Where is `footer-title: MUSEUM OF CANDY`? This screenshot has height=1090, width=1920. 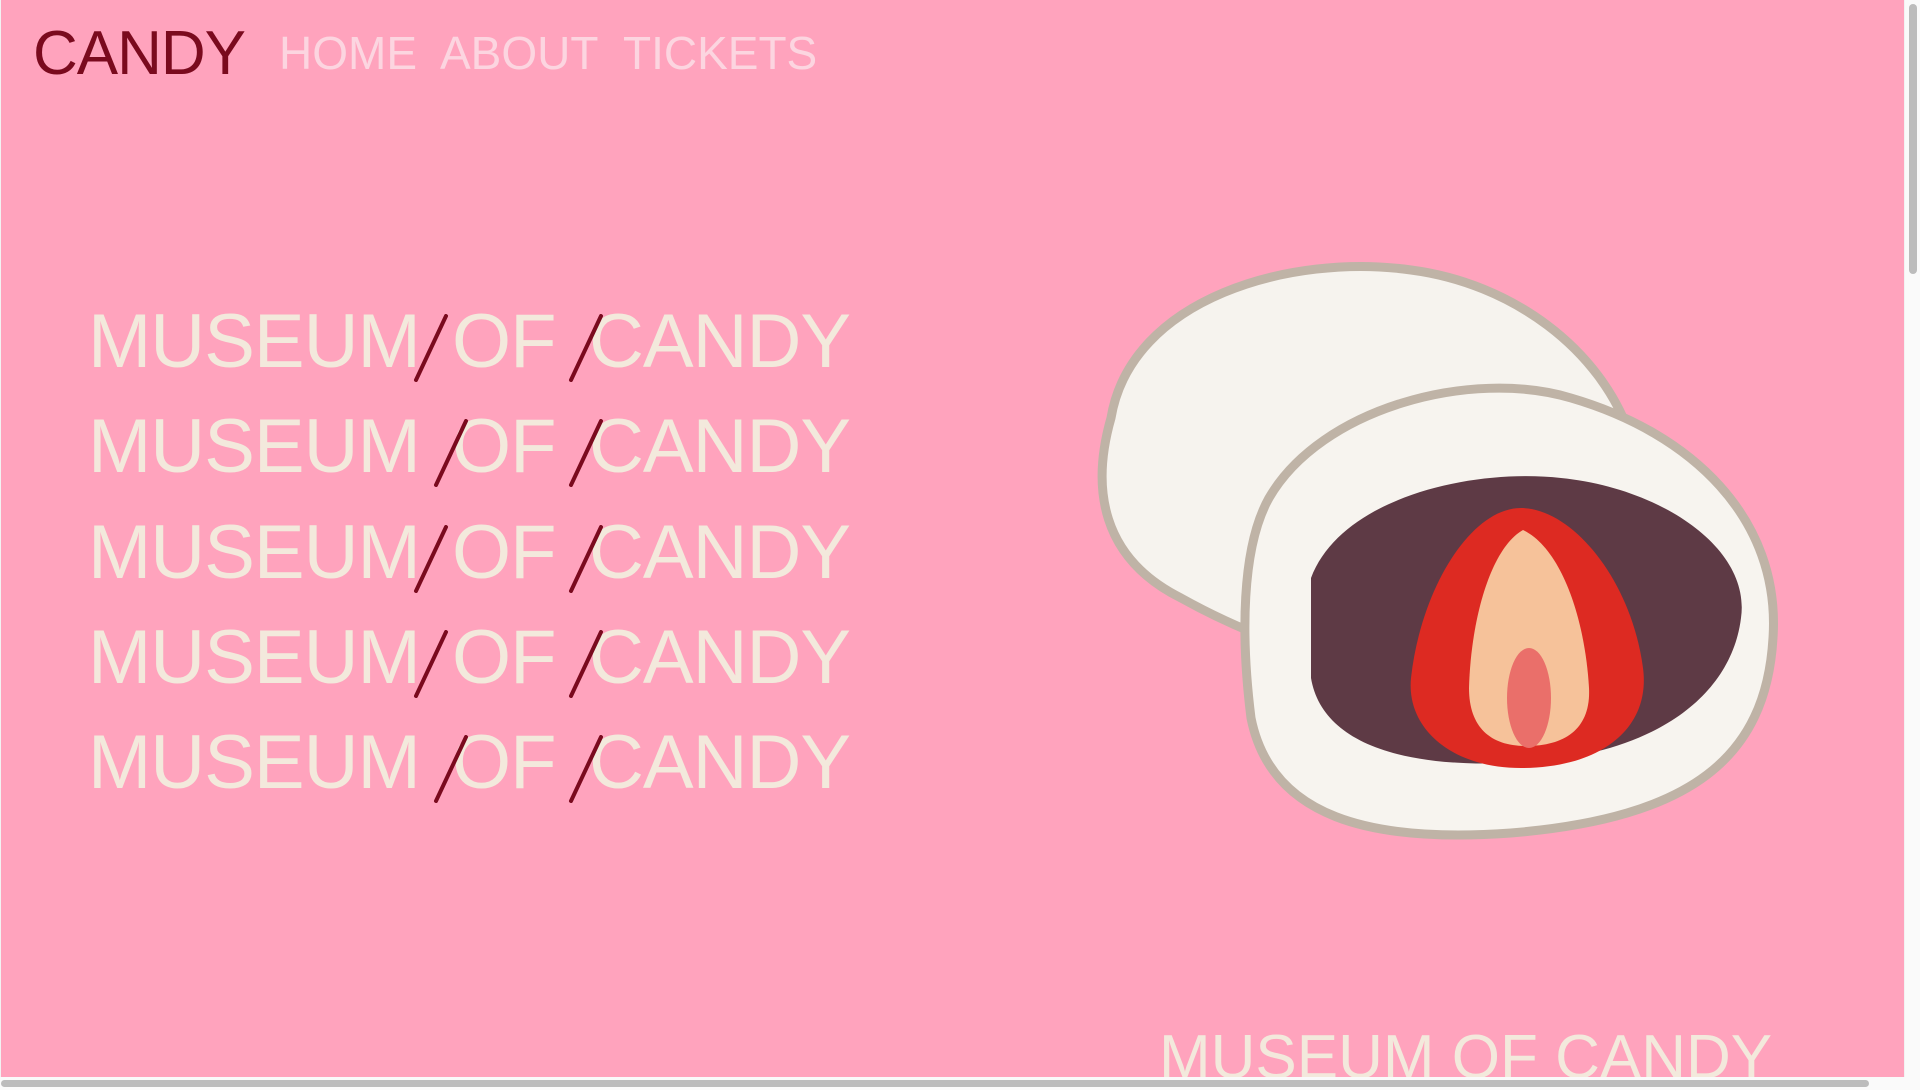 footer-title: MUSEUM OF CANDY is located at coordinates (1466, 1050).